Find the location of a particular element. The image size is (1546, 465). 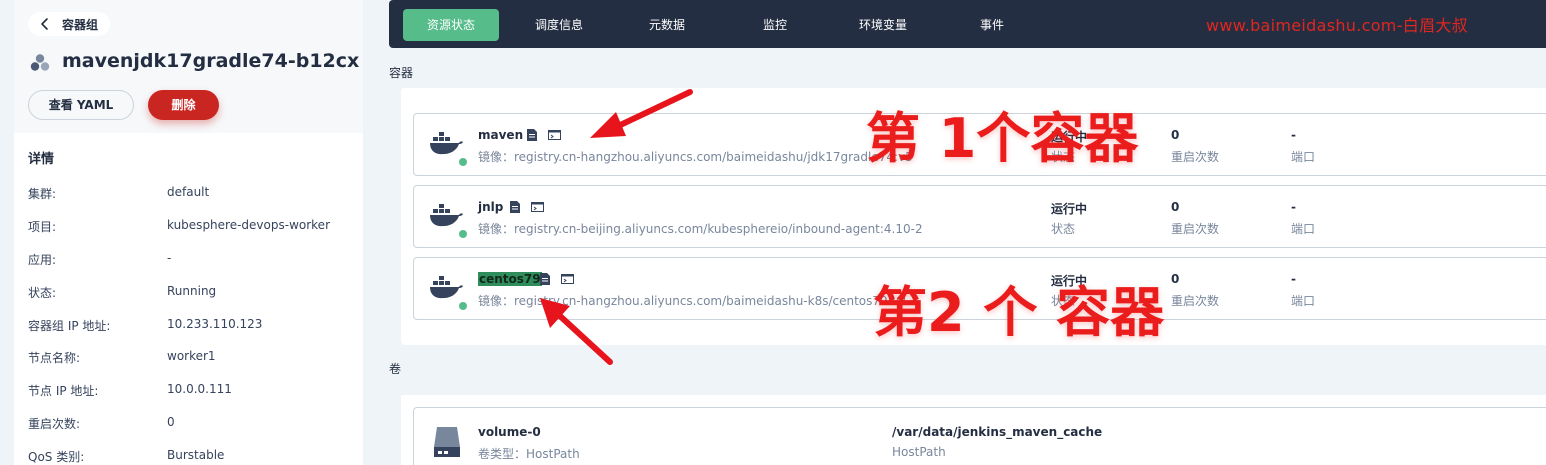

tab-resource-status: 资源状态 is located at coordinates (451, 25).